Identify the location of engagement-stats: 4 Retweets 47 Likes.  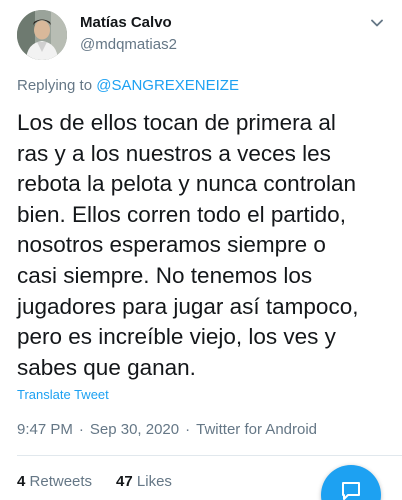
(94, 481).